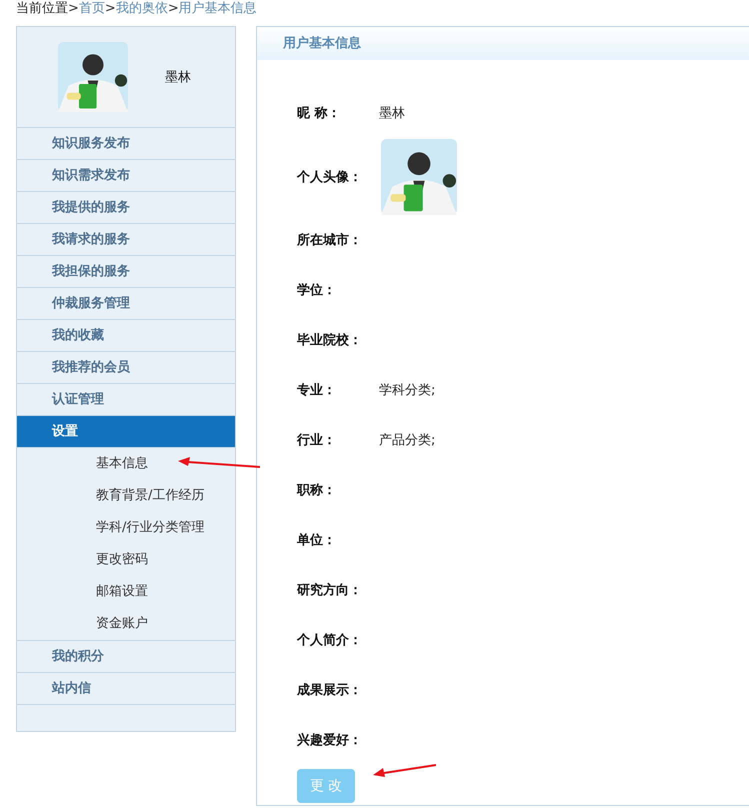  I want to click on field-label: 专业：, so click(317, 390).